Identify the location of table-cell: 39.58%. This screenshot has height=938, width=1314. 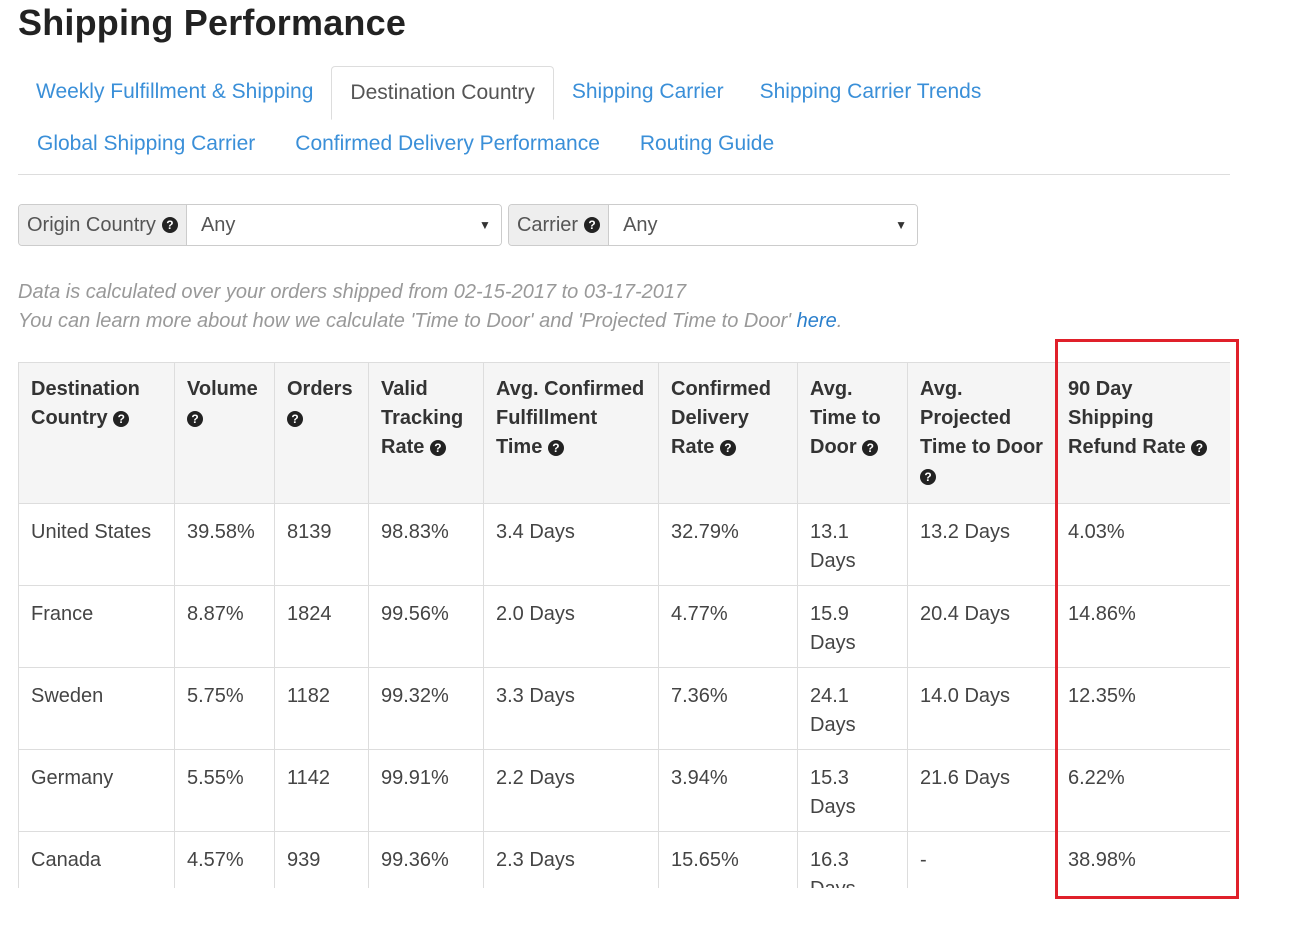
(224, 544).